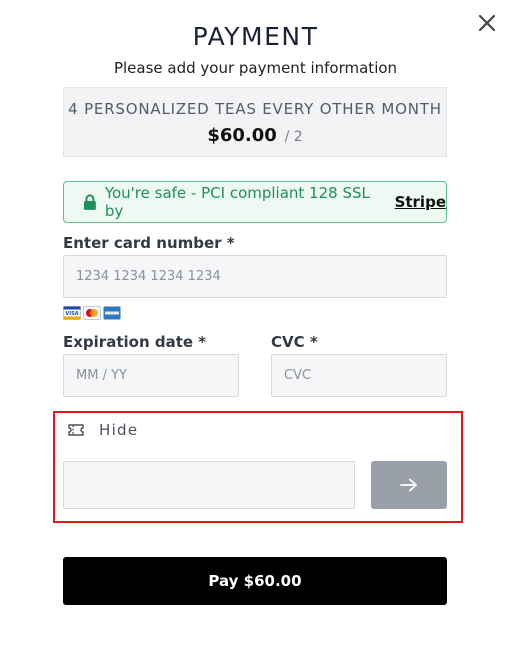 The image size is (511, 650). What do you see at coordinates (359, 375) in the screenshot?
I see `cvc-input: CVC` at bounding box center [359, 375].